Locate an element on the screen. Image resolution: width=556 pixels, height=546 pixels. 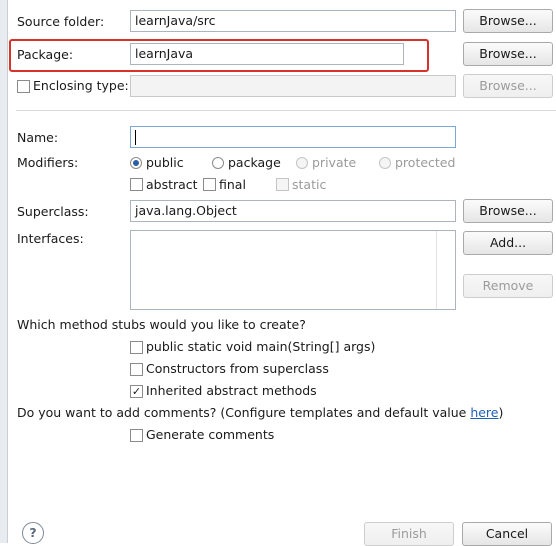
constructors-label: Constructors from superclass is located at coordinates (237, 368).